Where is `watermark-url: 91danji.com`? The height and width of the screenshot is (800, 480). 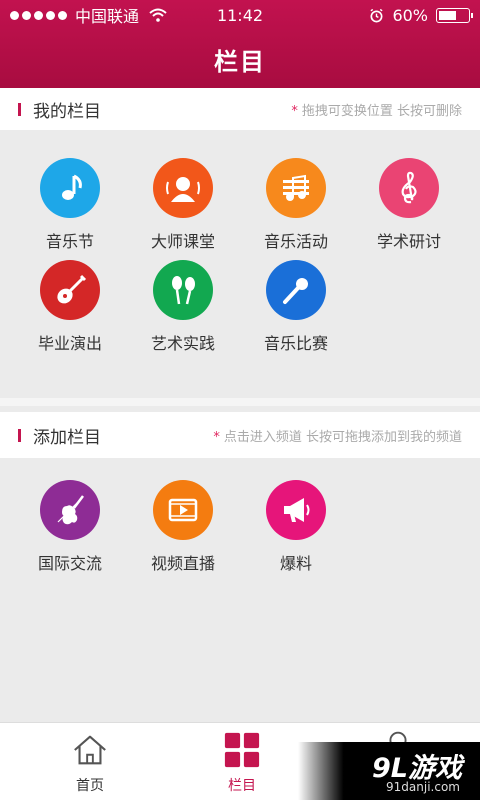
watermark-url: 91danji.com is located at coordinates (423, 787).